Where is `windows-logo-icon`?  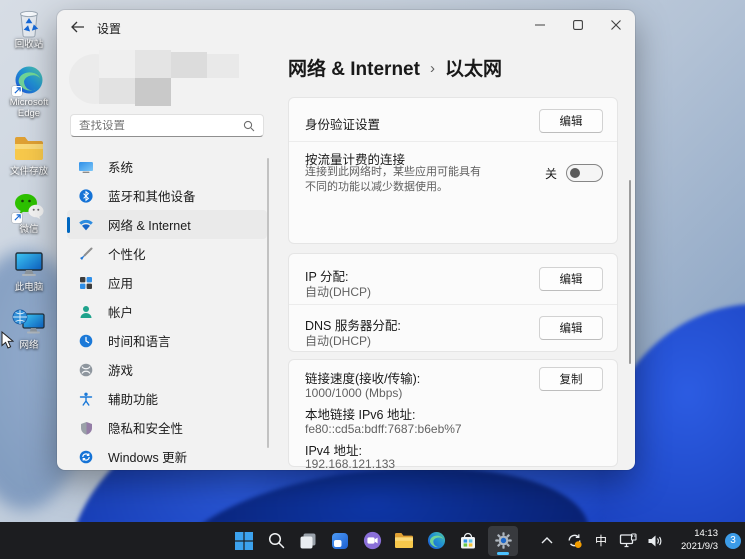
windows-logo-icon is located at coordinates (244, 540).